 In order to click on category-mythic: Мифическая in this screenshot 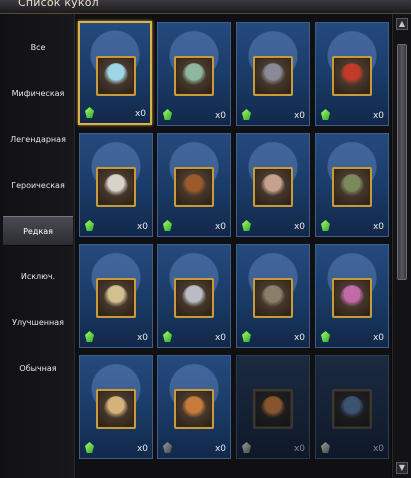, I will do `click(38, 94)`.